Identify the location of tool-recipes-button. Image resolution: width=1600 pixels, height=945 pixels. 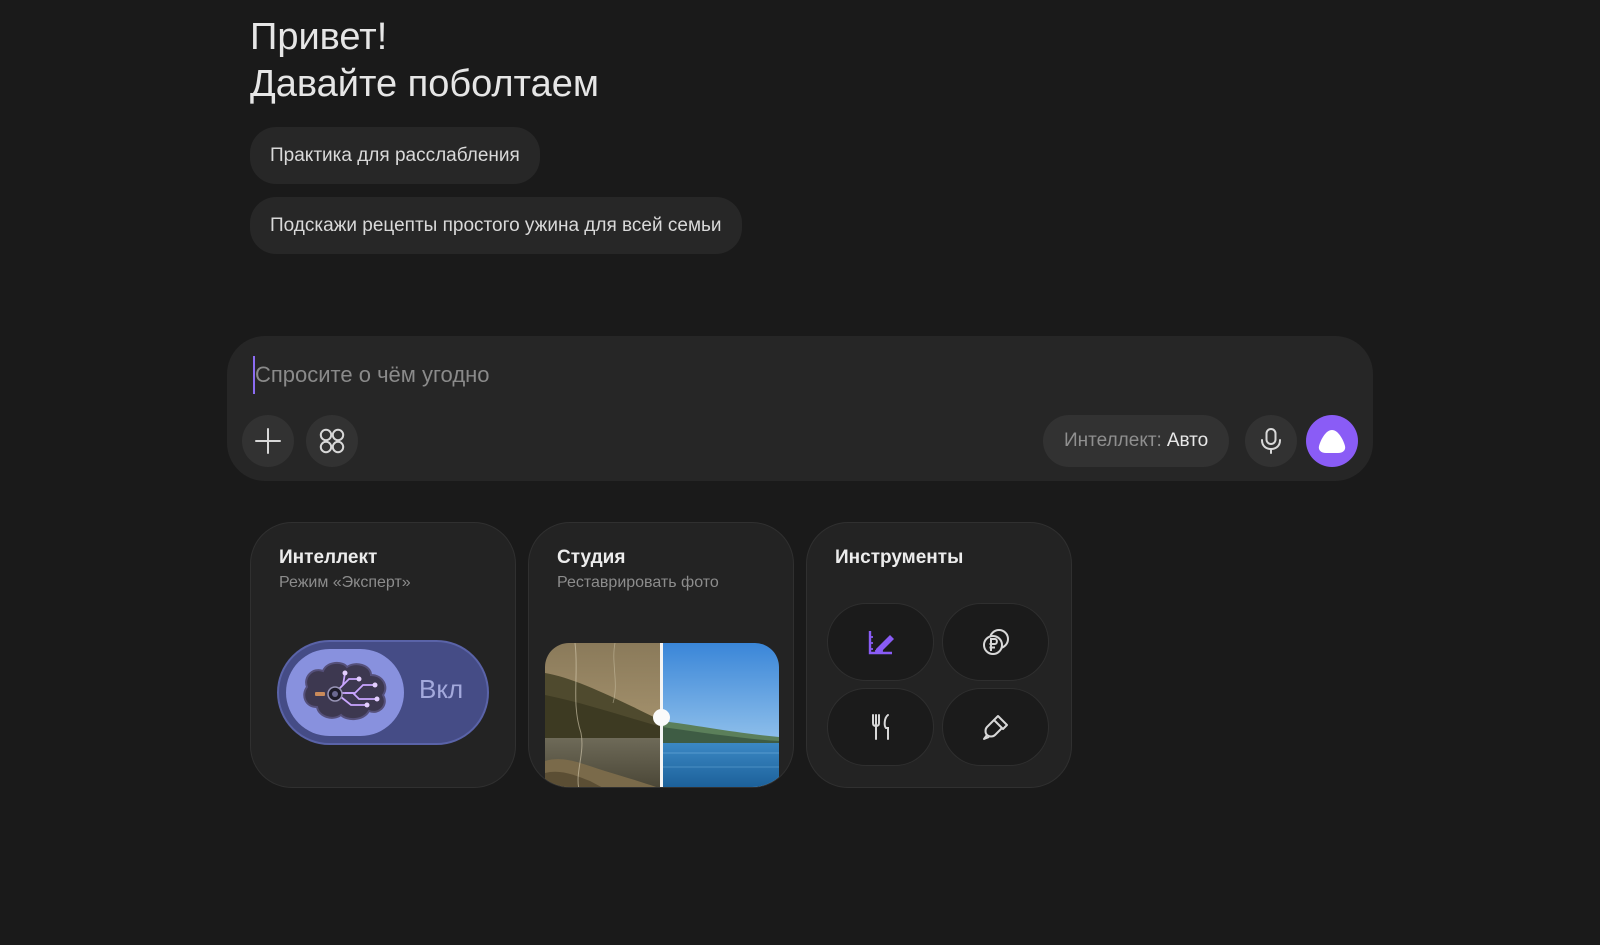
(880, 727).